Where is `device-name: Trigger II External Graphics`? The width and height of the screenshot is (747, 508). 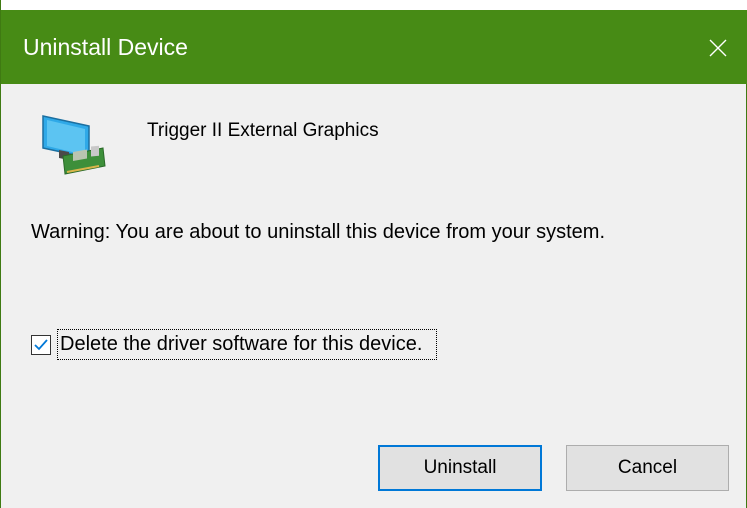 device-name: Trigger II External Graphics is located at coordinates (263, 130).